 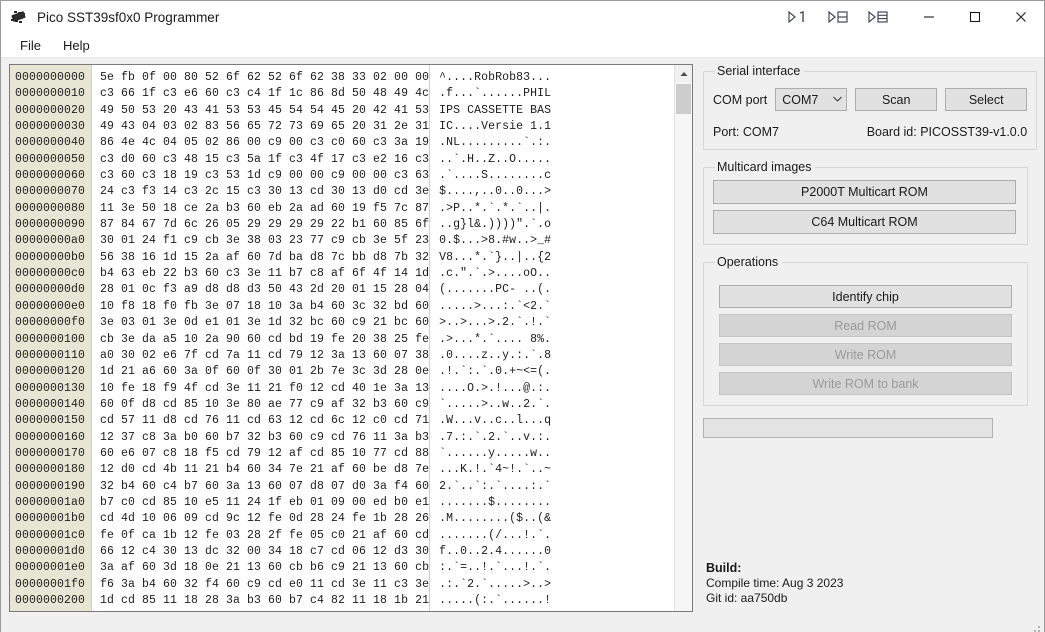 What do you see at coordinates (19, 17) in the screenshot?
I see `chip-icon` at bounding box center [19, 17].